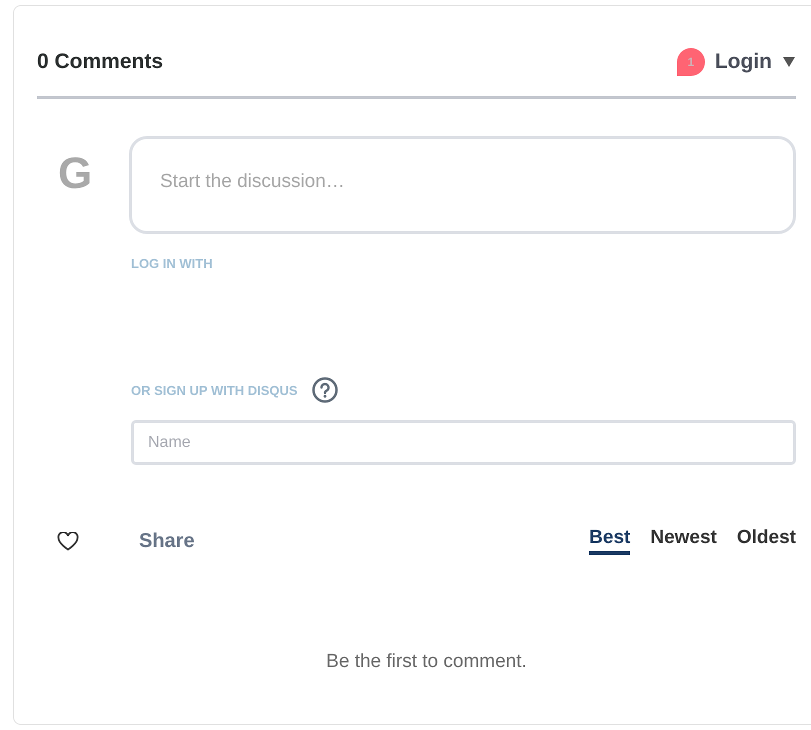  I want to click on help-icon, so click(325, 390).